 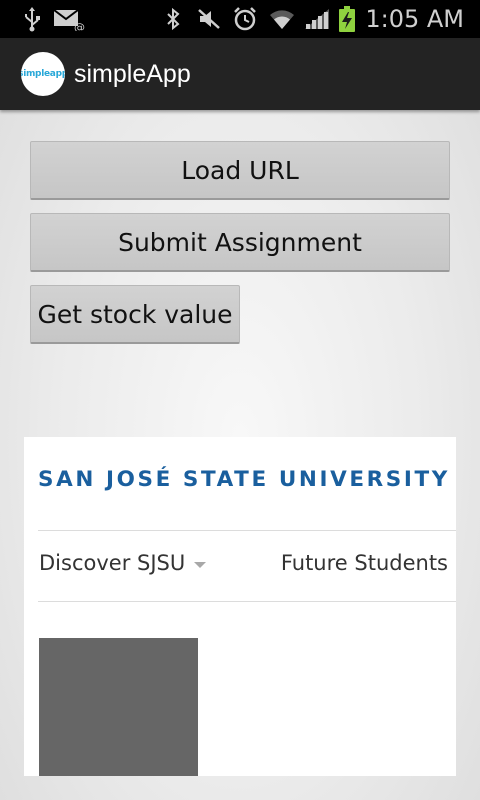 I want to click on load-url-button: Load URL, so click(x=240, y=170).